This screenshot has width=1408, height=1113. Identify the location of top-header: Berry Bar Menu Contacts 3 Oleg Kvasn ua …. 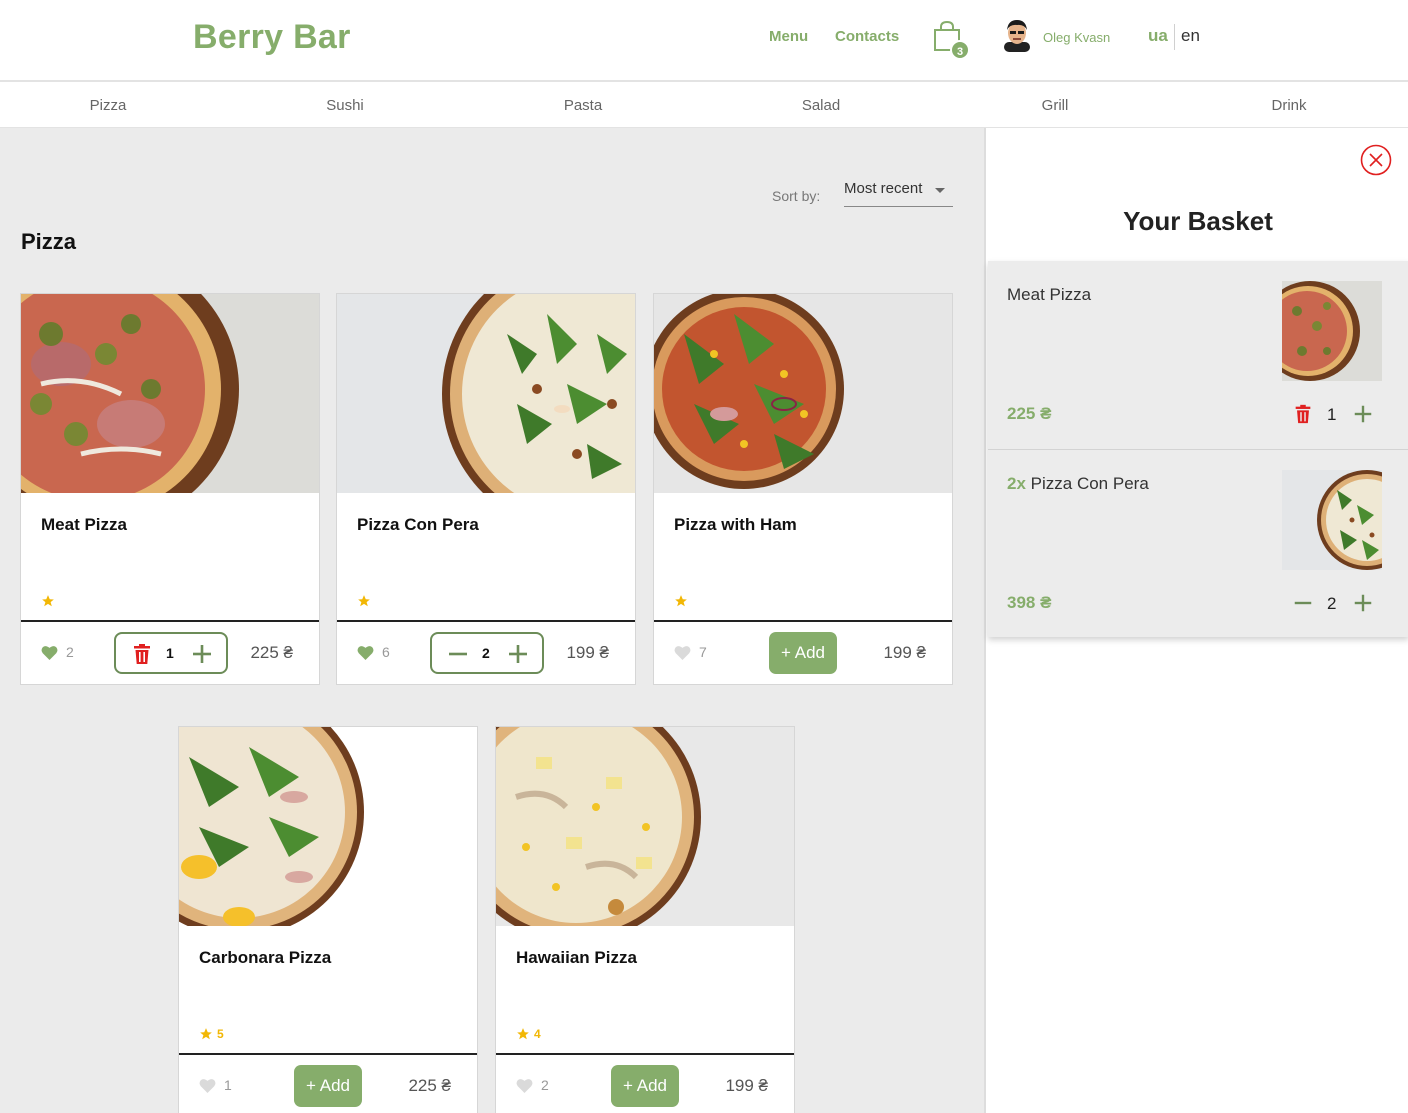
(704, 41).